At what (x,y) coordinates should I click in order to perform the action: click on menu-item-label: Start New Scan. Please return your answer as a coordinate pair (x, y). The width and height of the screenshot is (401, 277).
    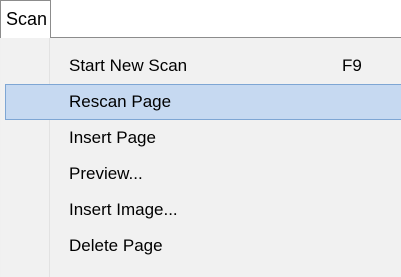
    Looking at the image, I should click on (128, 65).